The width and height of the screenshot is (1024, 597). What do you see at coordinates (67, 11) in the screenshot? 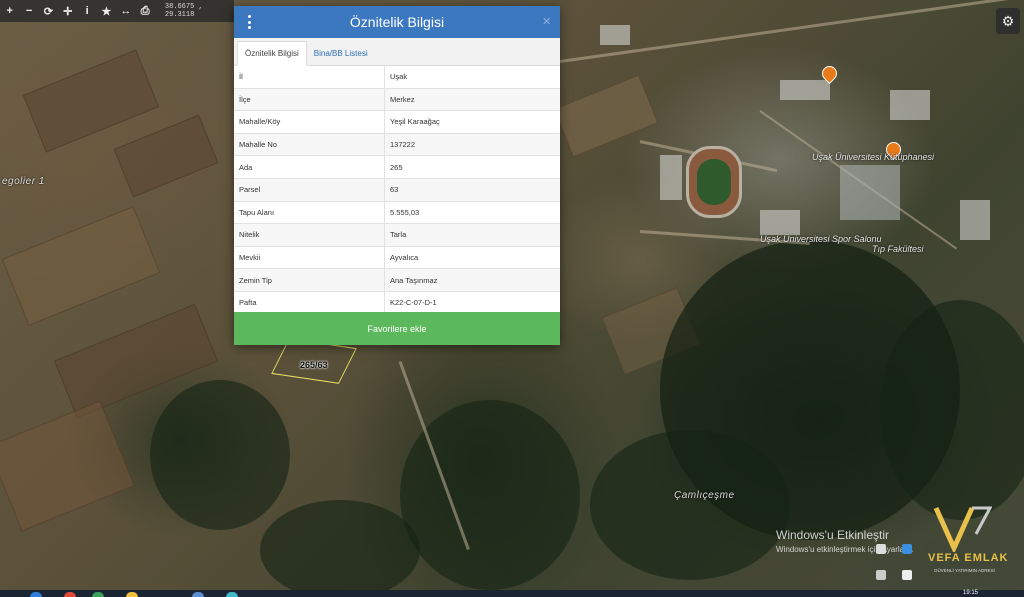
I see `locate-icon: ✛` at bounding box center [67, 11].